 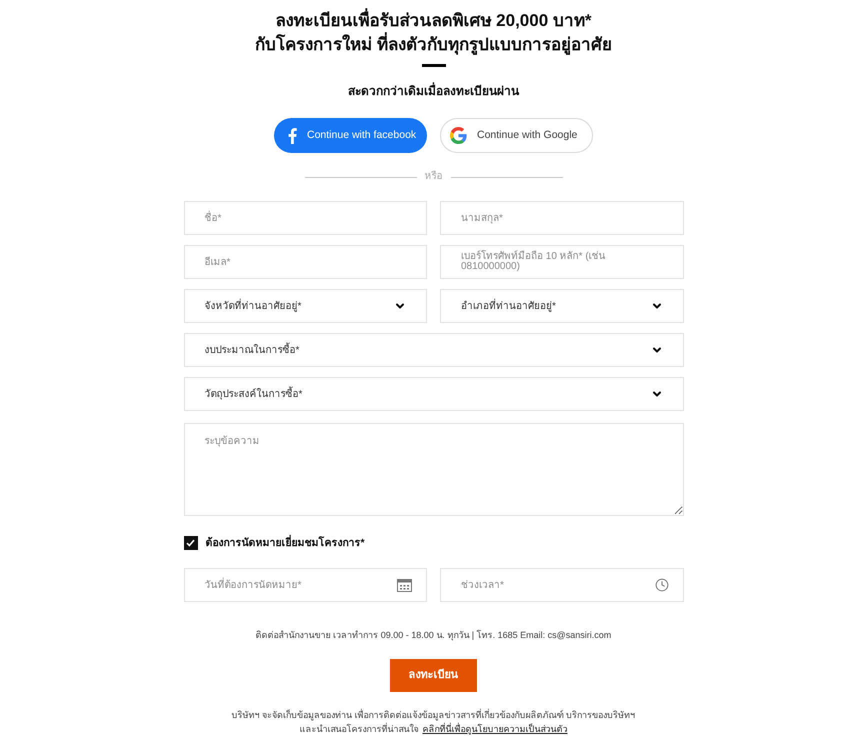 What do you see at coordinates (434, 394) in the screenshot?
I see `dropdown-field: วัตถุประสงค์ในการซื้อ*` at bounding box center [434, 394].